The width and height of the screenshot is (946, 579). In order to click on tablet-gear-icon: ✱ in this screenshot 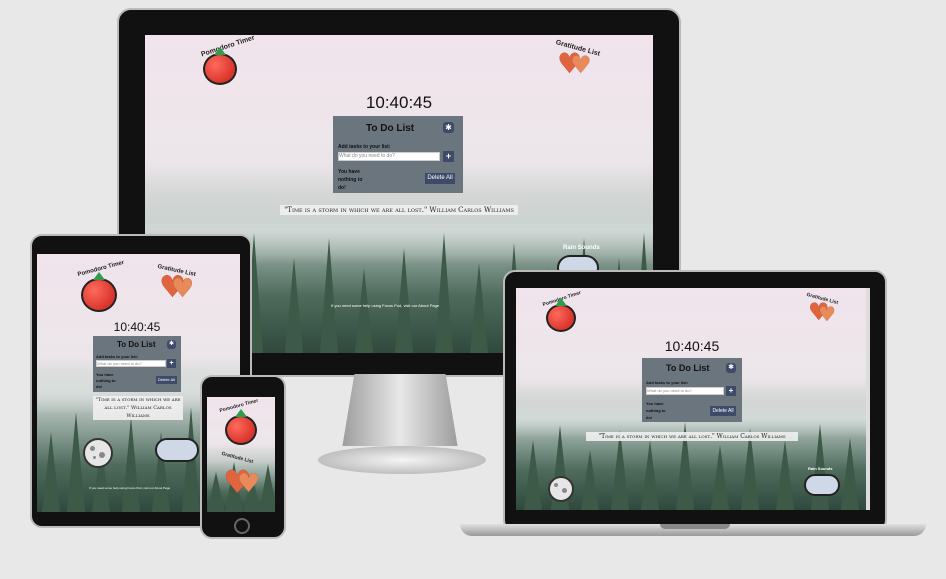, I will do `click(171, 344)`.